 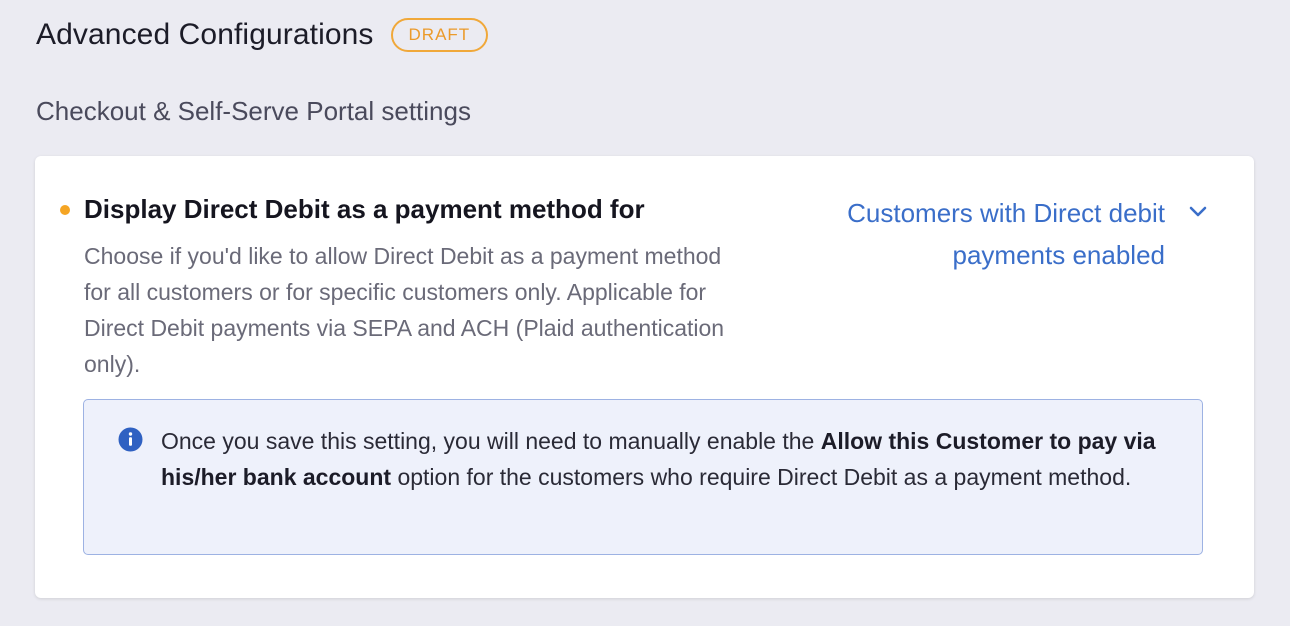 I want to click on page-header: Advanced Configurations DRAFT, so click(x=262, y=35).